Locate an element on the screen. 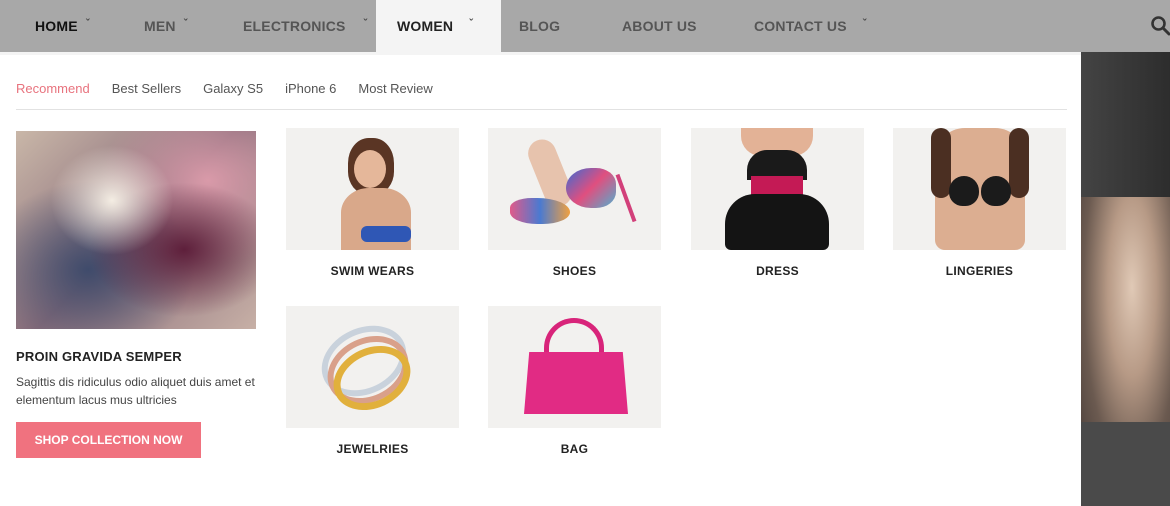  nav-item-blog: BLOG is located at coordinates (539, 26).